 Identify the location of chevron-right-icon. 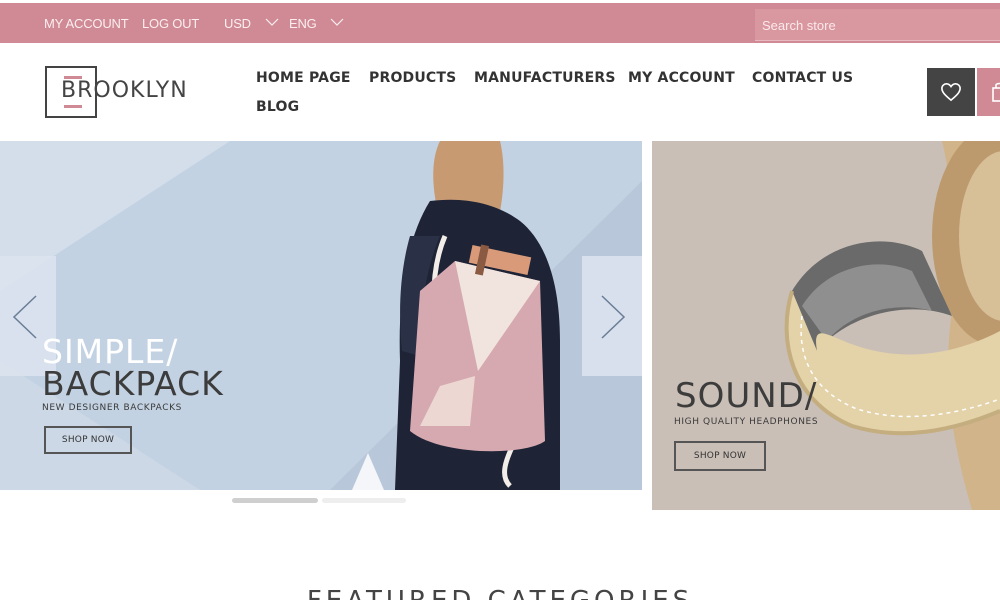
(613, 317).